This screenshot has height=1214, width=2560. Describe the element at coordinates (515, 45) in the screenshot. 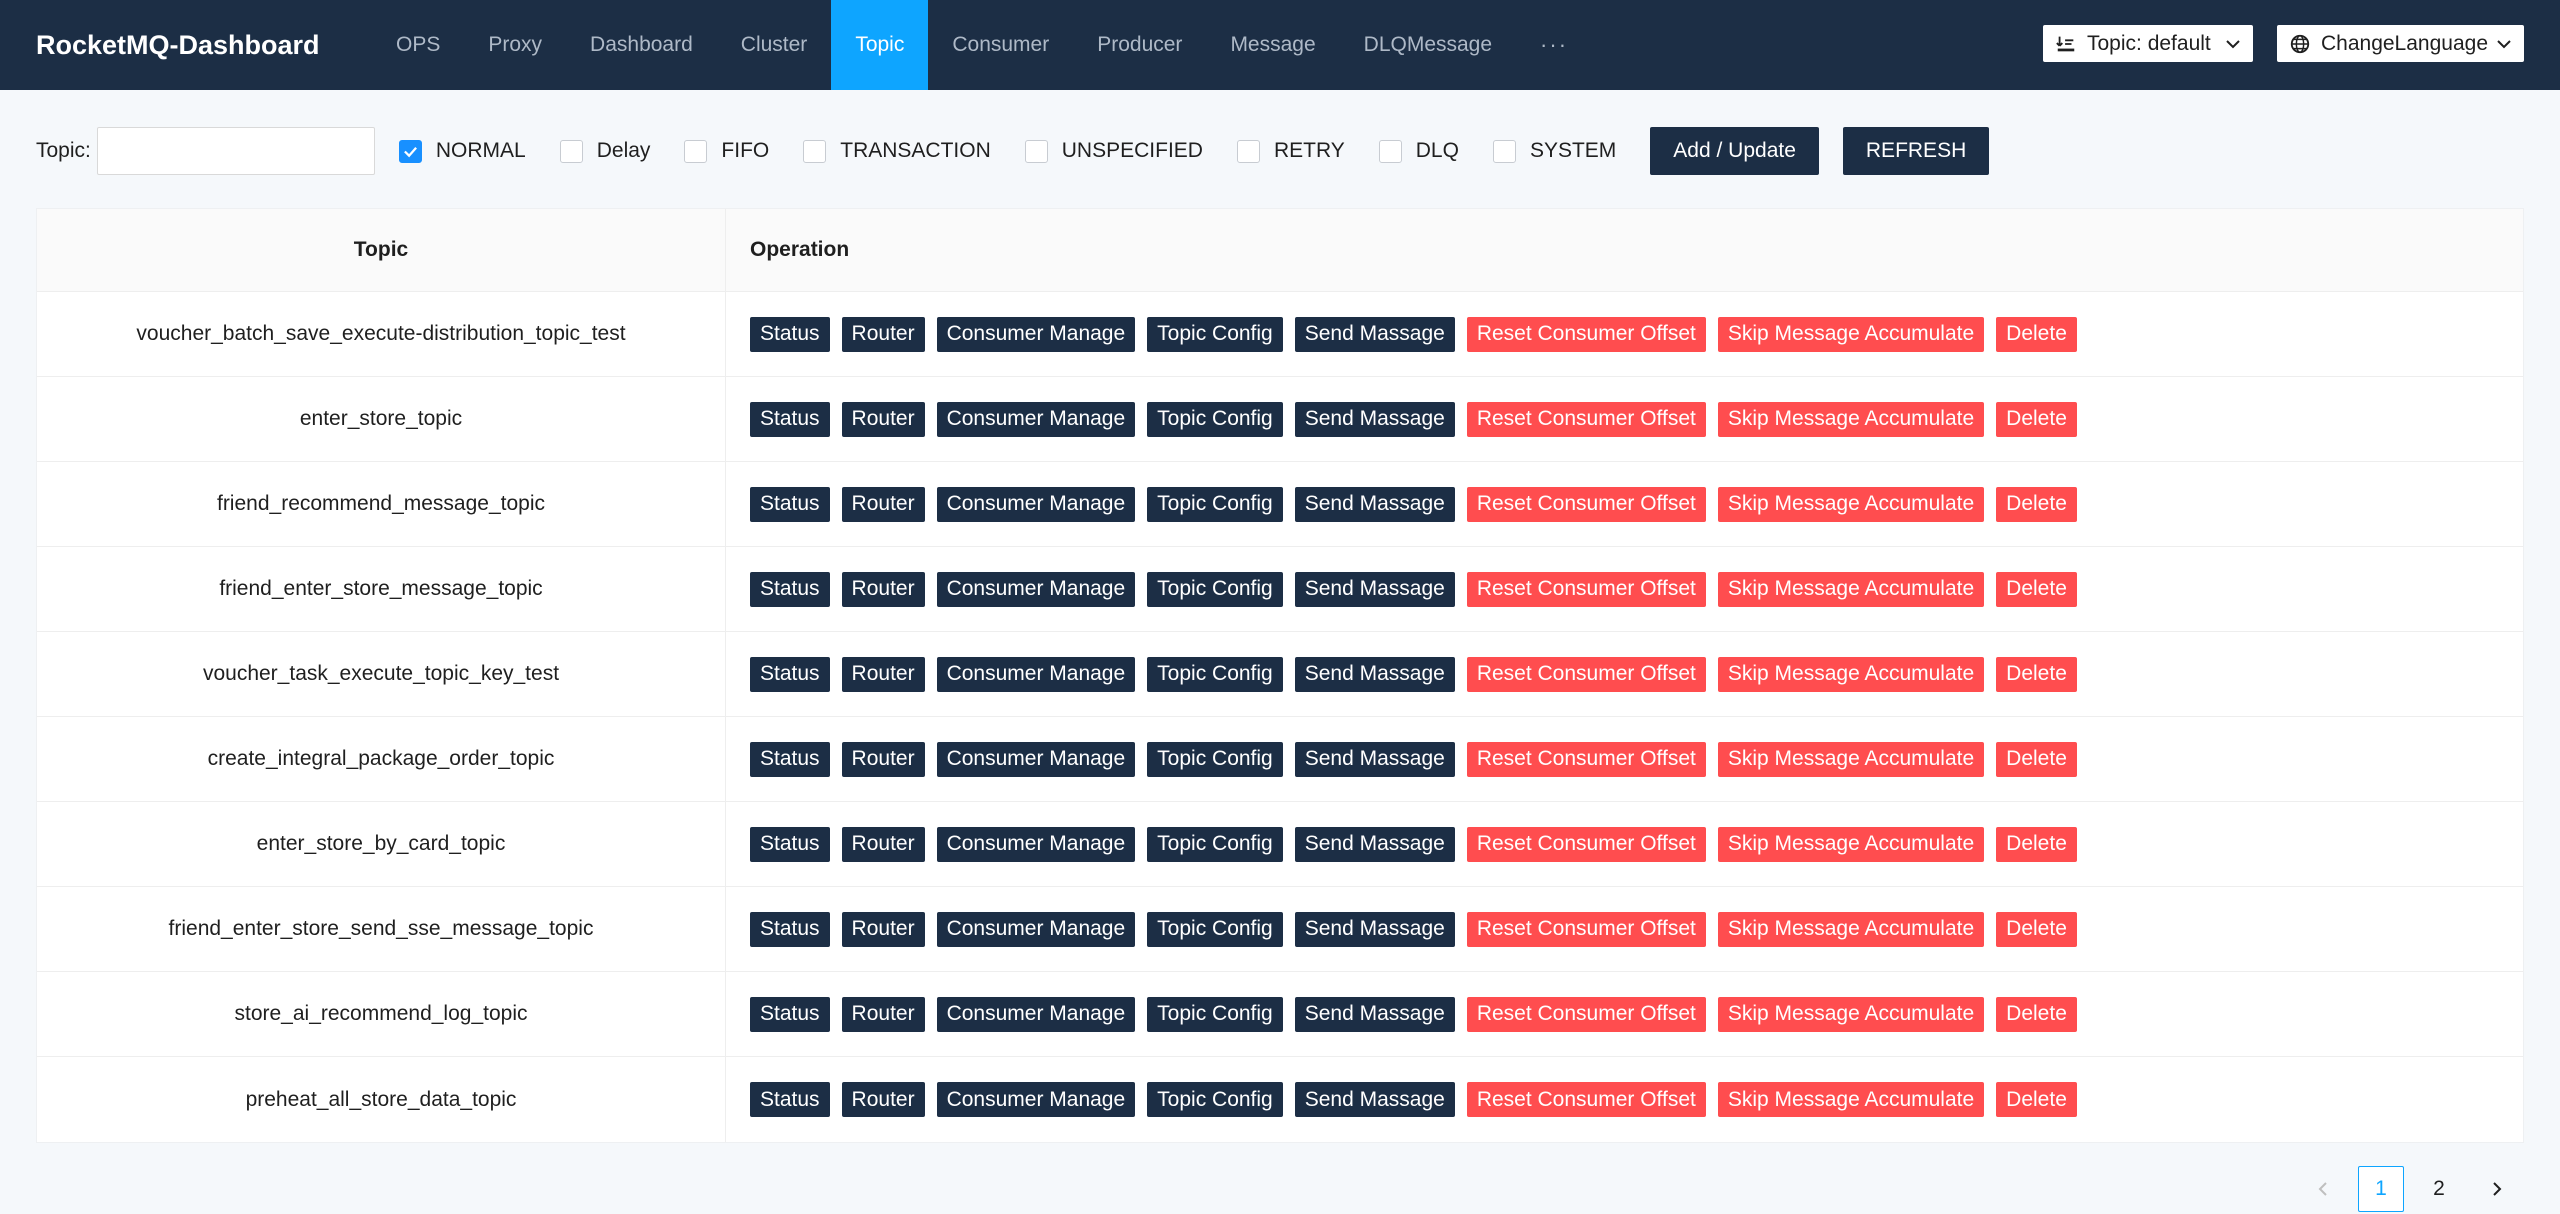

I see `nav-item-proxy: Proxy` at that location.